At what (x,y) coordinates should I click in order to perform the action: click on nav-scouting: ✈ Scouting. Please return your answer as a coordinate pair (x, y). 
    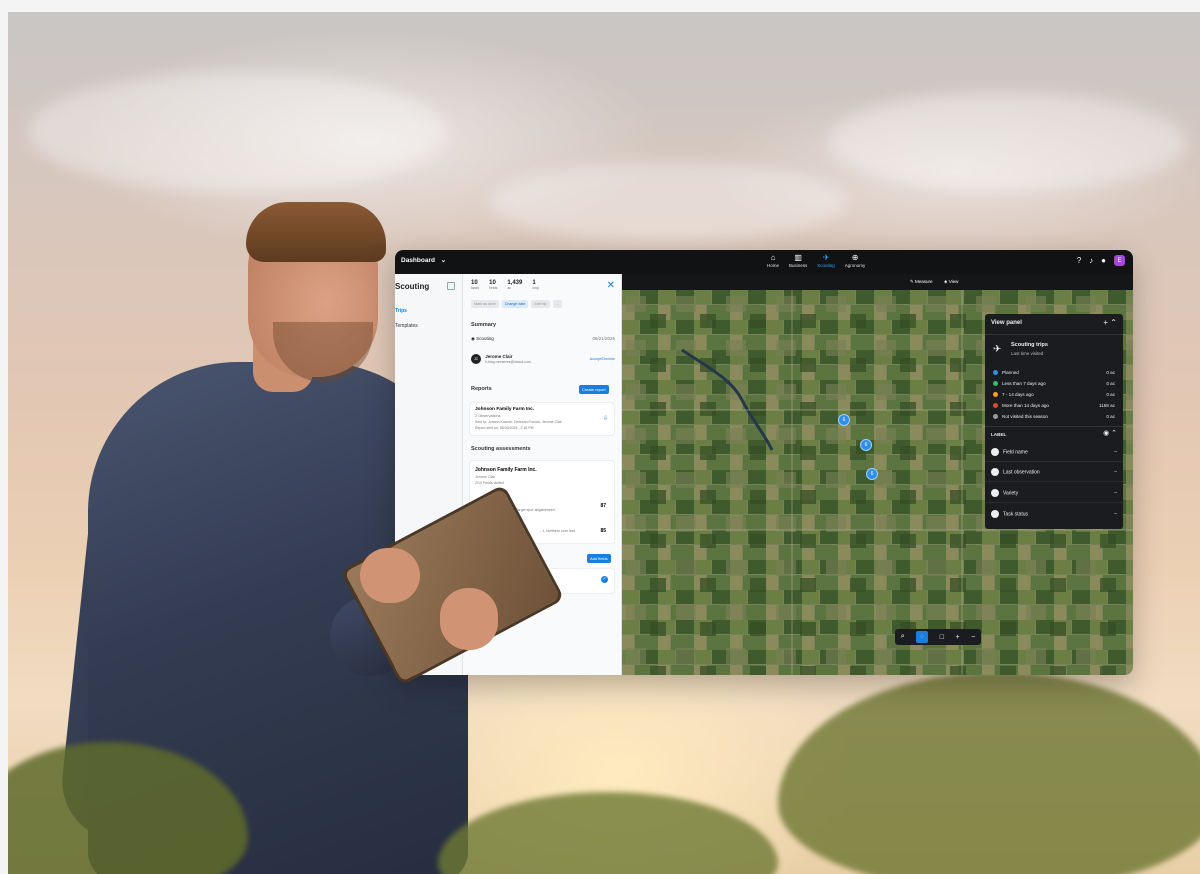
    Looking at the image, I should click on (826, 260).